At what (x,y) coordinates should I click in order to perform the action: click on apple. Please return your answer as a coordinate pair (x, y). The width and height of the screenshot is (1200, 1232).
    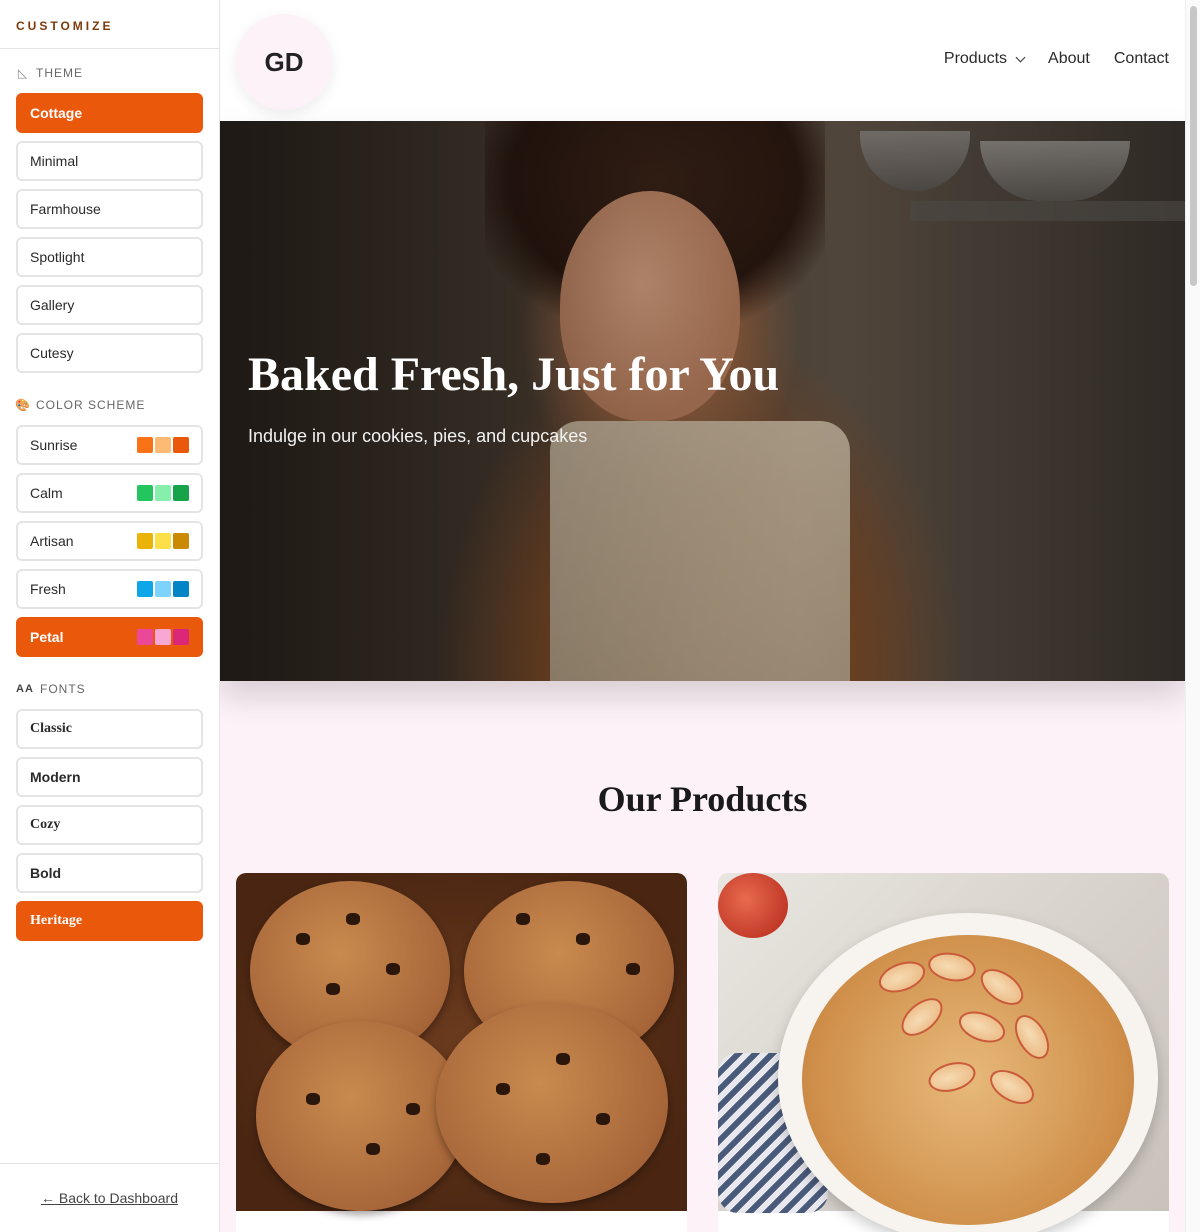
    Looking at the image, I should click on (753, 905).